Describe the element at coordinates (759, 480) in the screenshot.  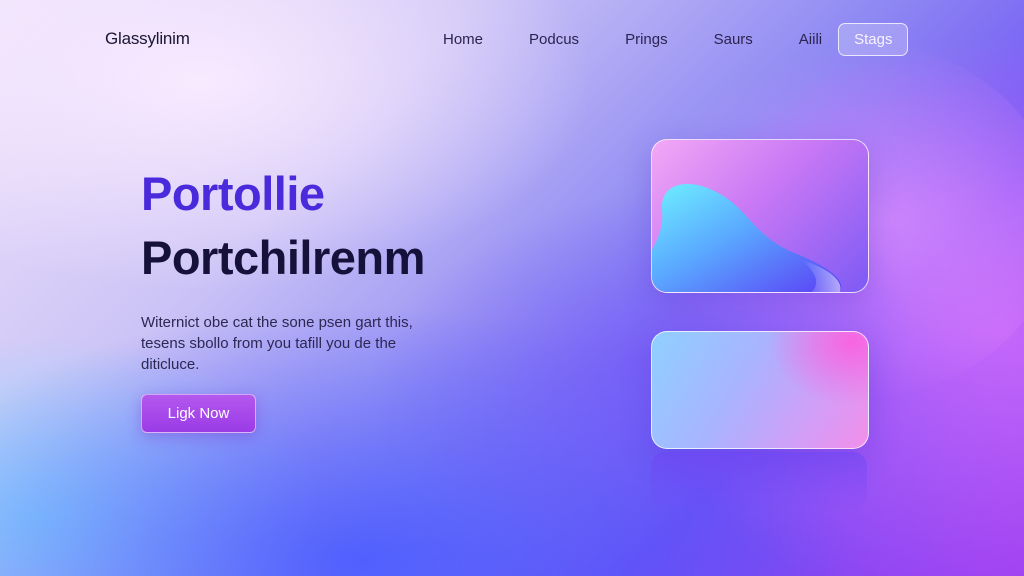
I see `glass-card-reflection` at that location.